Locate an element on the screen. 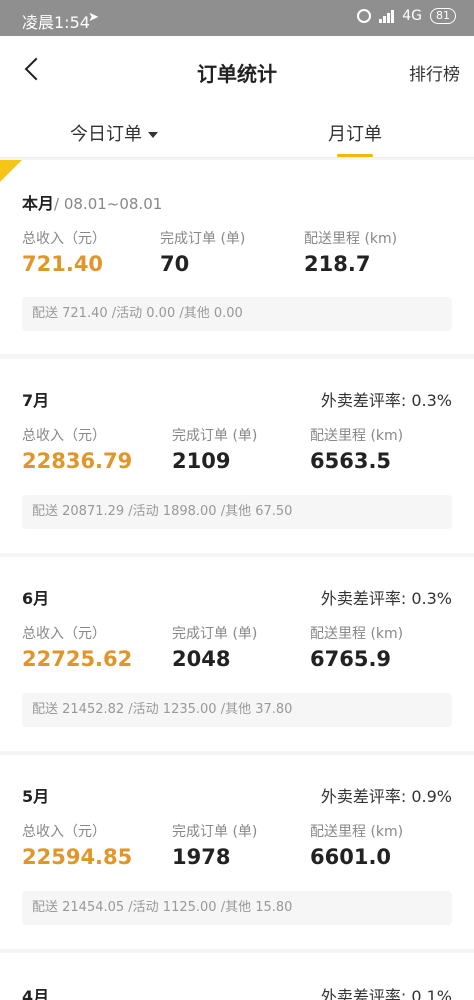 Image resolution: width=474 pixels, height=1000 pixels. period-title: 本月 is located at coordinates (38, 203).